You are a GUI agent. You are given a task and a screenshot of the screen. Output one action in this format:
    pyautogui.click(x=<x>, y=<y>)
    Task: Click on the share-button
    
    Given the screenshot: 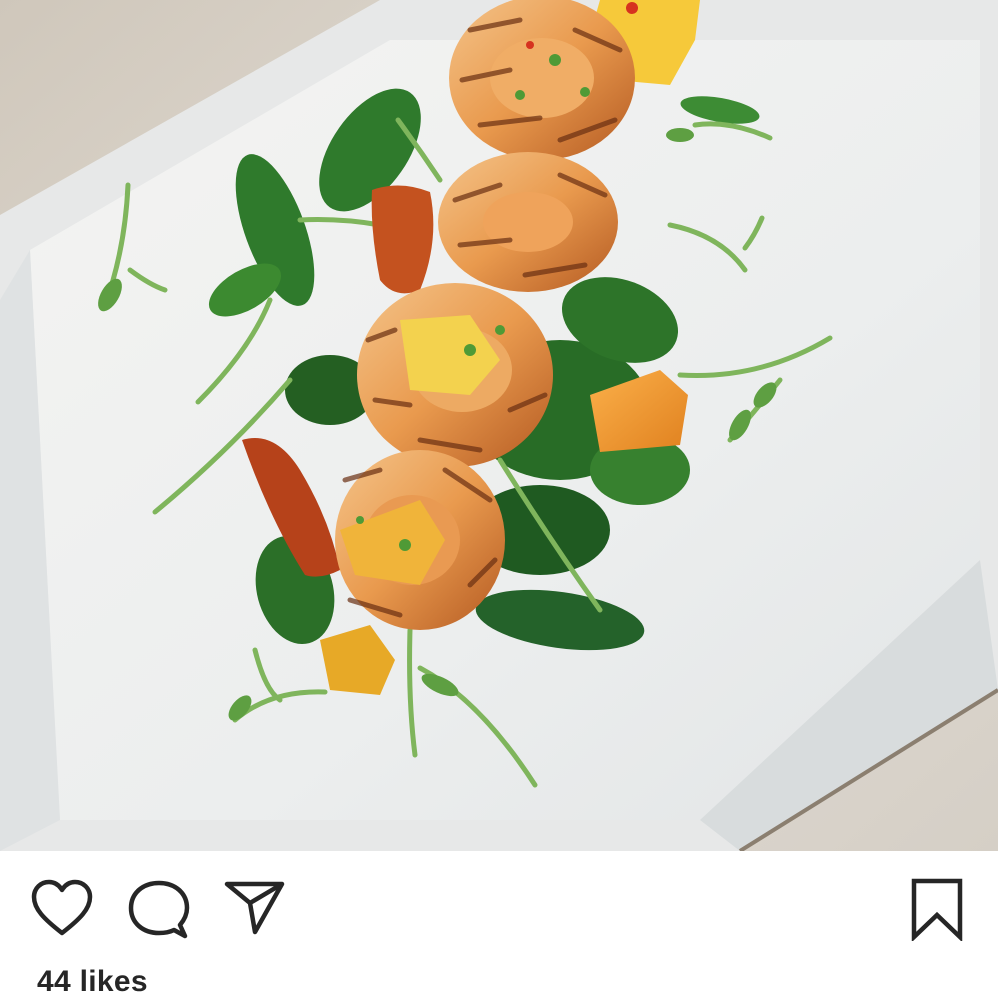 What is the action you would take?
    pyautogui.click(x=255, y=908)
    